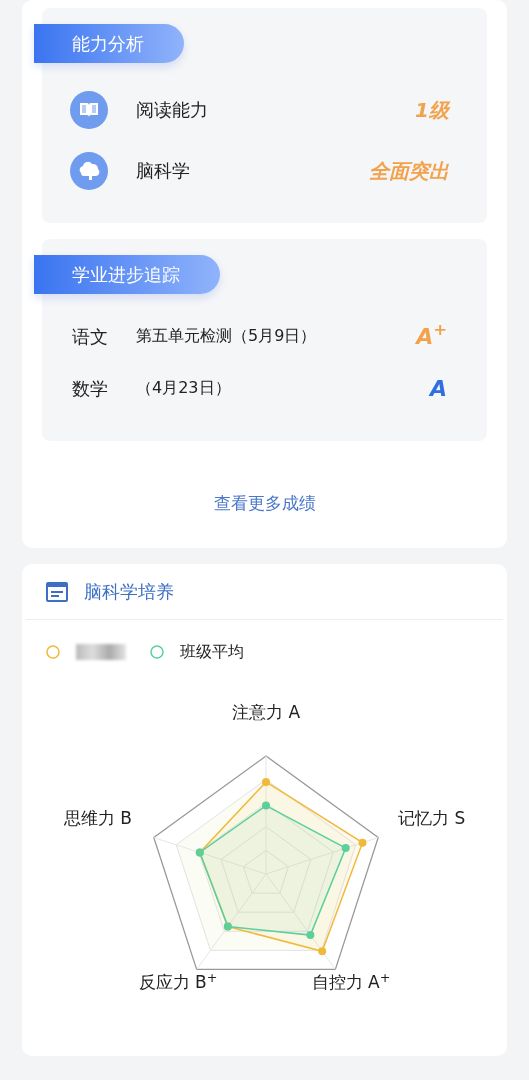 The width and height of the screenshot is (529, 1080). Describe the element at coordinates (184, 388) in the screenshot. I see `test-name: （4月23日）` at that location.